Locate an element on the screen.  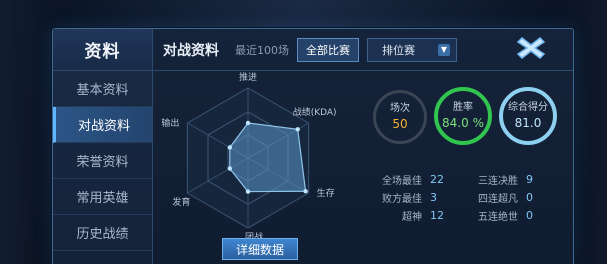
games-label: 场次 is located at coordinates (400, 108).